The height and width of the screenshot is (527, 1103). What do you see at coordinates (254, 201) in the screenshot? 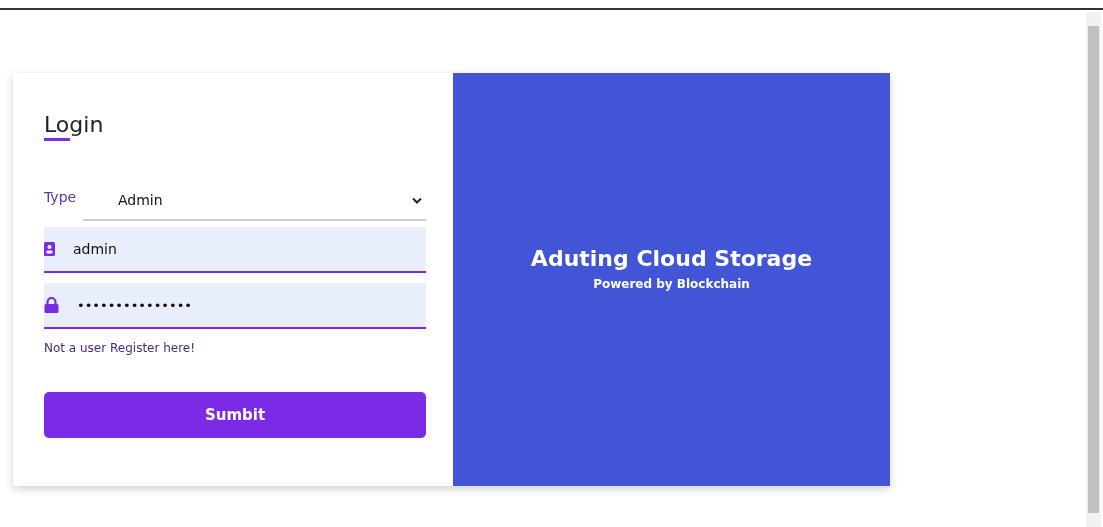
I see `type-dropdown: Admin` at bounding box center [254, 201].